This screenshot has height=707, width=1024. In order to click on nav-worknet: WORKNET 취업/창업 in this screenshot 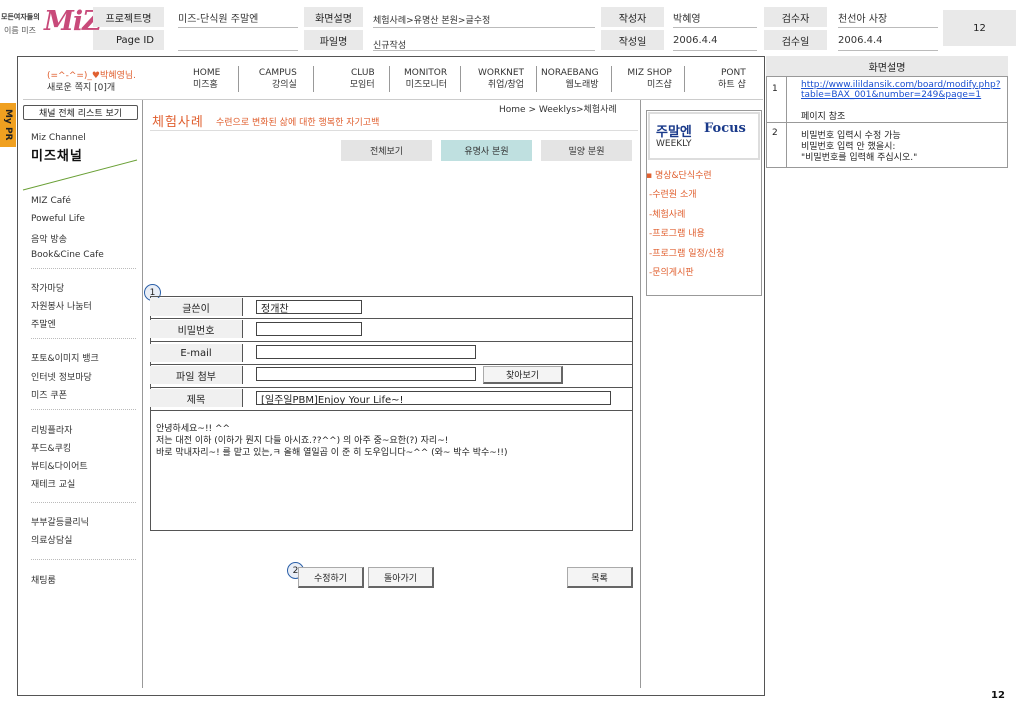, I will do `click(501, 80)`.